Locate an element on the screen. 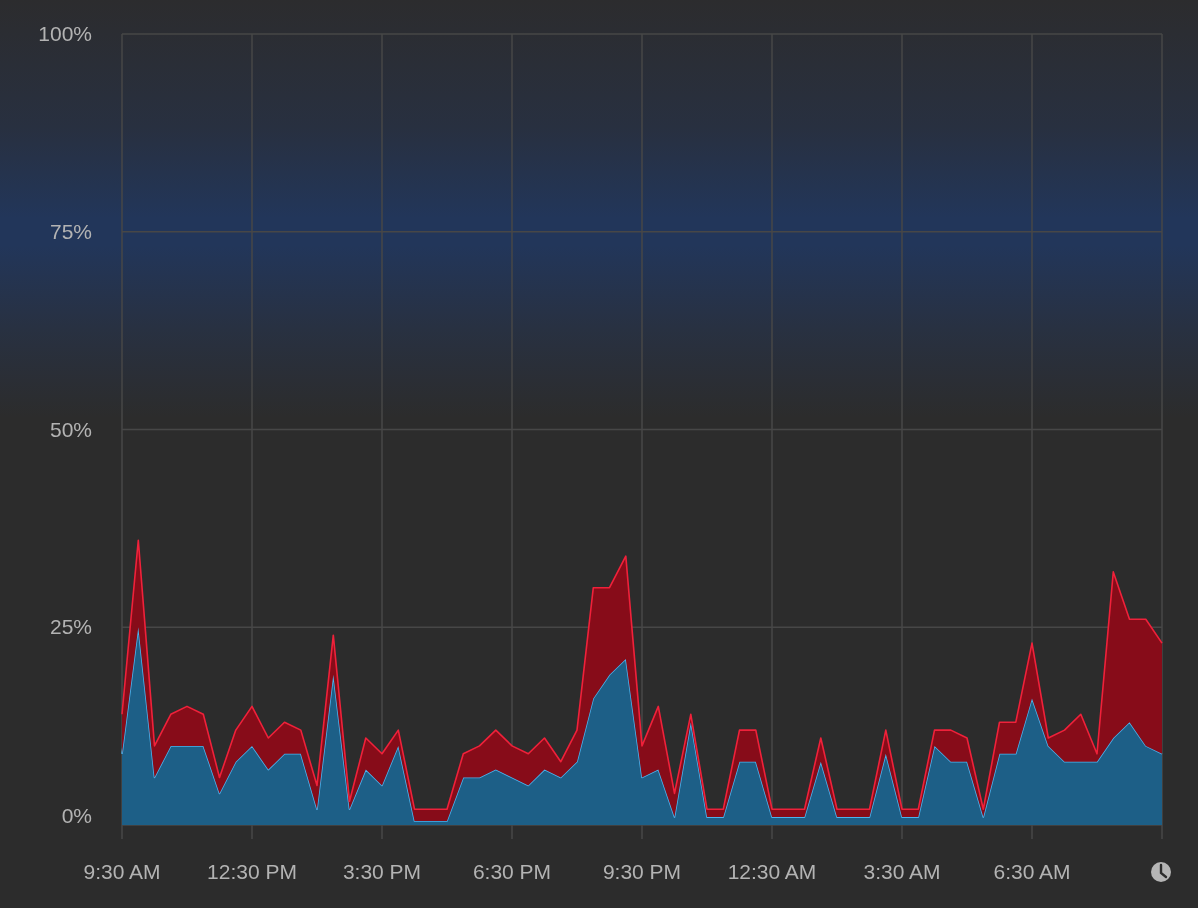 The width and height of the screenshot is (1198, 908). y-axis-label: 75% is located at coordinates (70, 231).